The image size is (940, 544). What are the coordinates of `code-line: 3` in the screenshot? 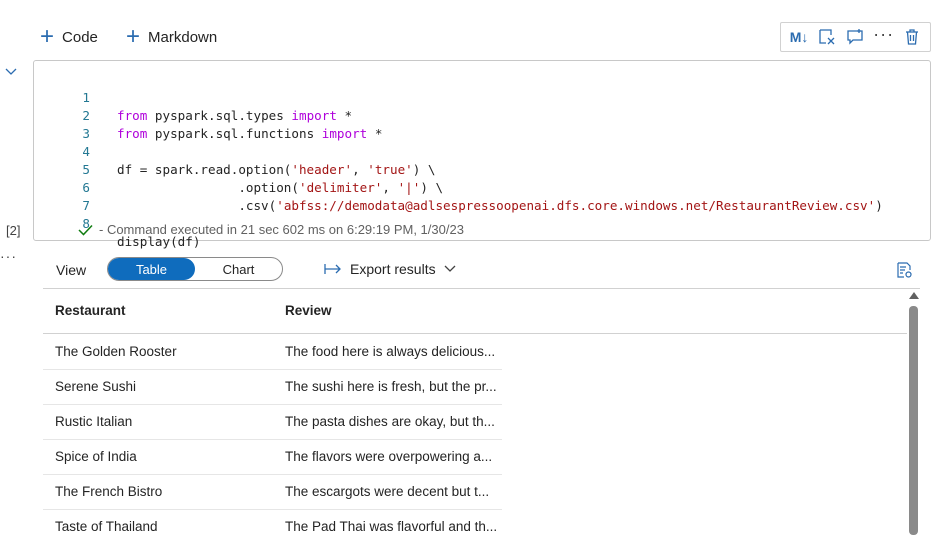 It's located at (62, 124).